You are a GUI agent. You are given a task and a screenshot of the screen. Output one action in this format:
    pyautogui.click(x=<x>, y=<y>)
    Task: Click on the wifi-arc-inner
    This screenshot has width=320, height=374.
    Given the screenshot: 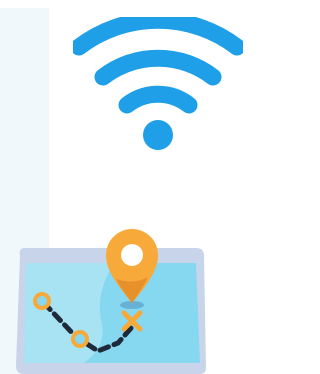 What is the action you would take?
    pyautogui.click(x=158, y=99)
    